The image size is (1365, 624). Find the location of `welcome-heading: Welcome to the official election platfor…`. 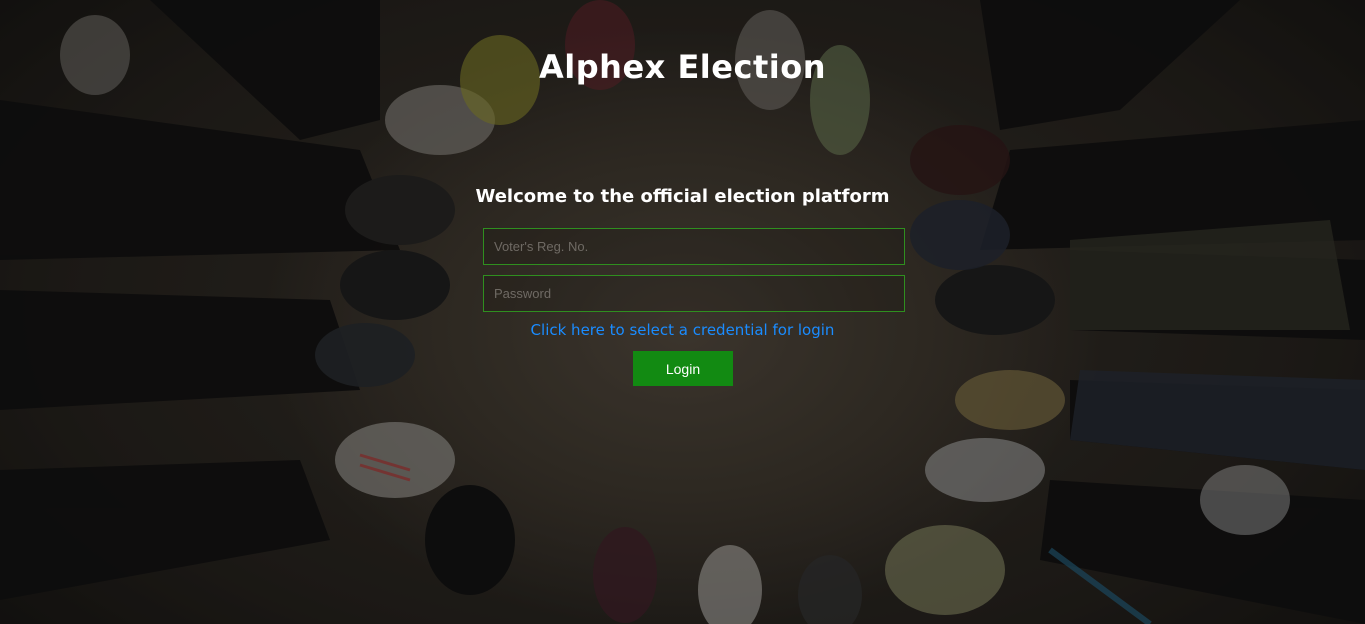

welcome-heading: Welcome to the official election platfor… is located at coordinates (682, 196).